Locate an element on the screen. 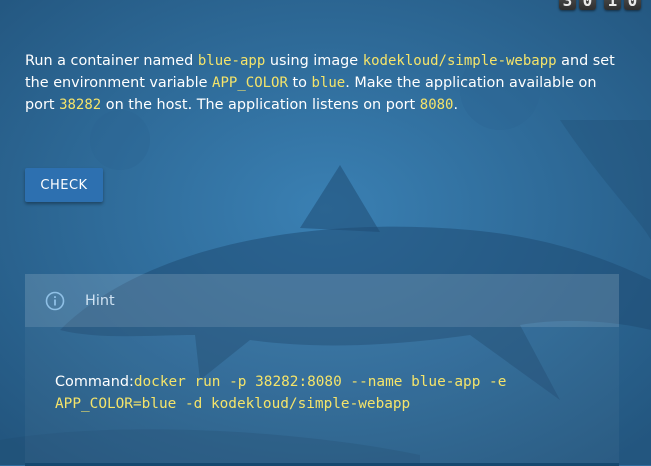 This screenshot has height=466, width=651. image-name-code: kodekloud/simple-webapp is located at coordinates (459, 61).